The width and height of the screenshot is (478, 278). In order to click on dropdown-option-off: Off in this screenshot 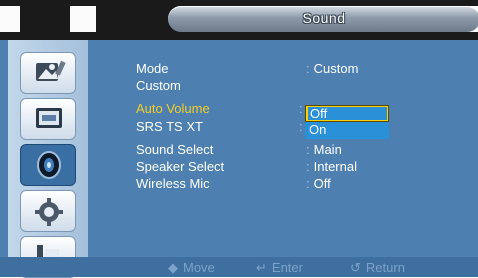, I will do `click(347, 113)`.